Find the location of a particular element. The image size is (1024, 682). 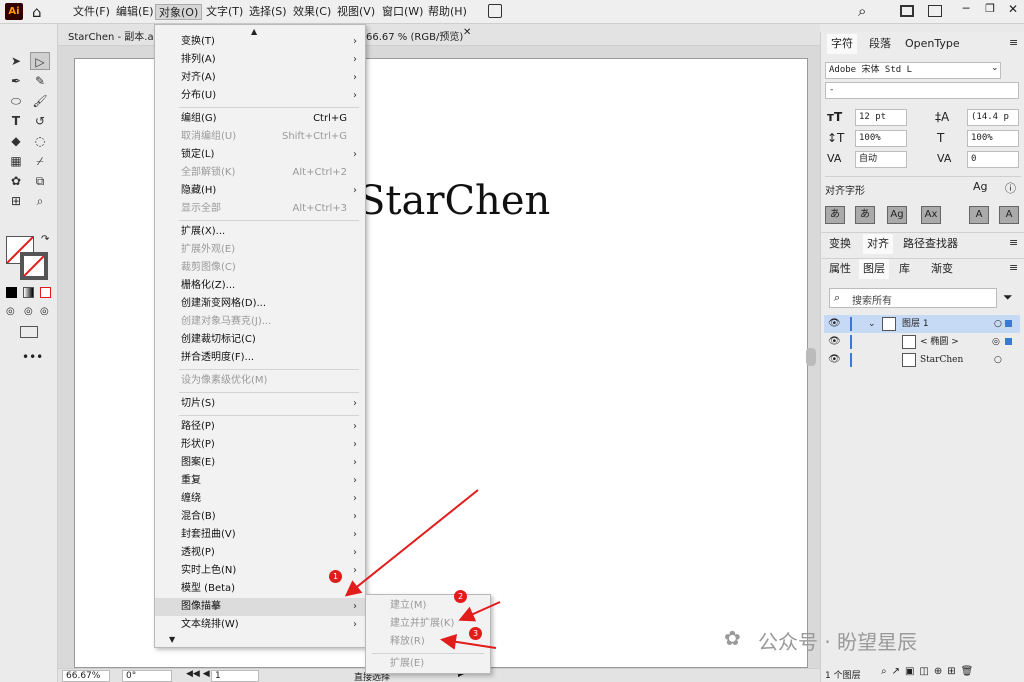

annotation-arrows is located at coordinates (422, 569).